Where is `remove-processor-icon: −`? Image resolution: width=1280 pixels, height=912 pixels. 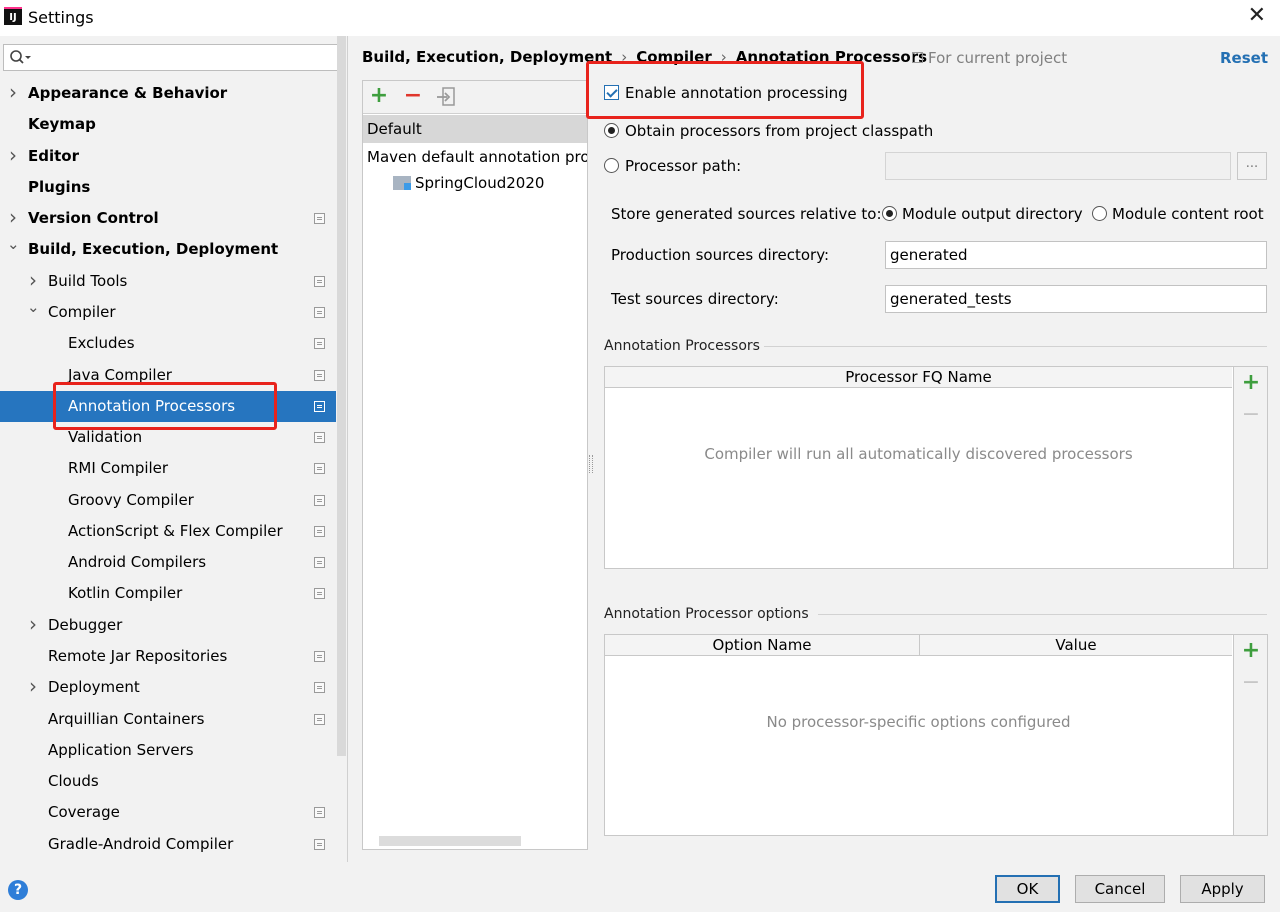
remove-processor-icon: − is located at coordinates (1251, 415).